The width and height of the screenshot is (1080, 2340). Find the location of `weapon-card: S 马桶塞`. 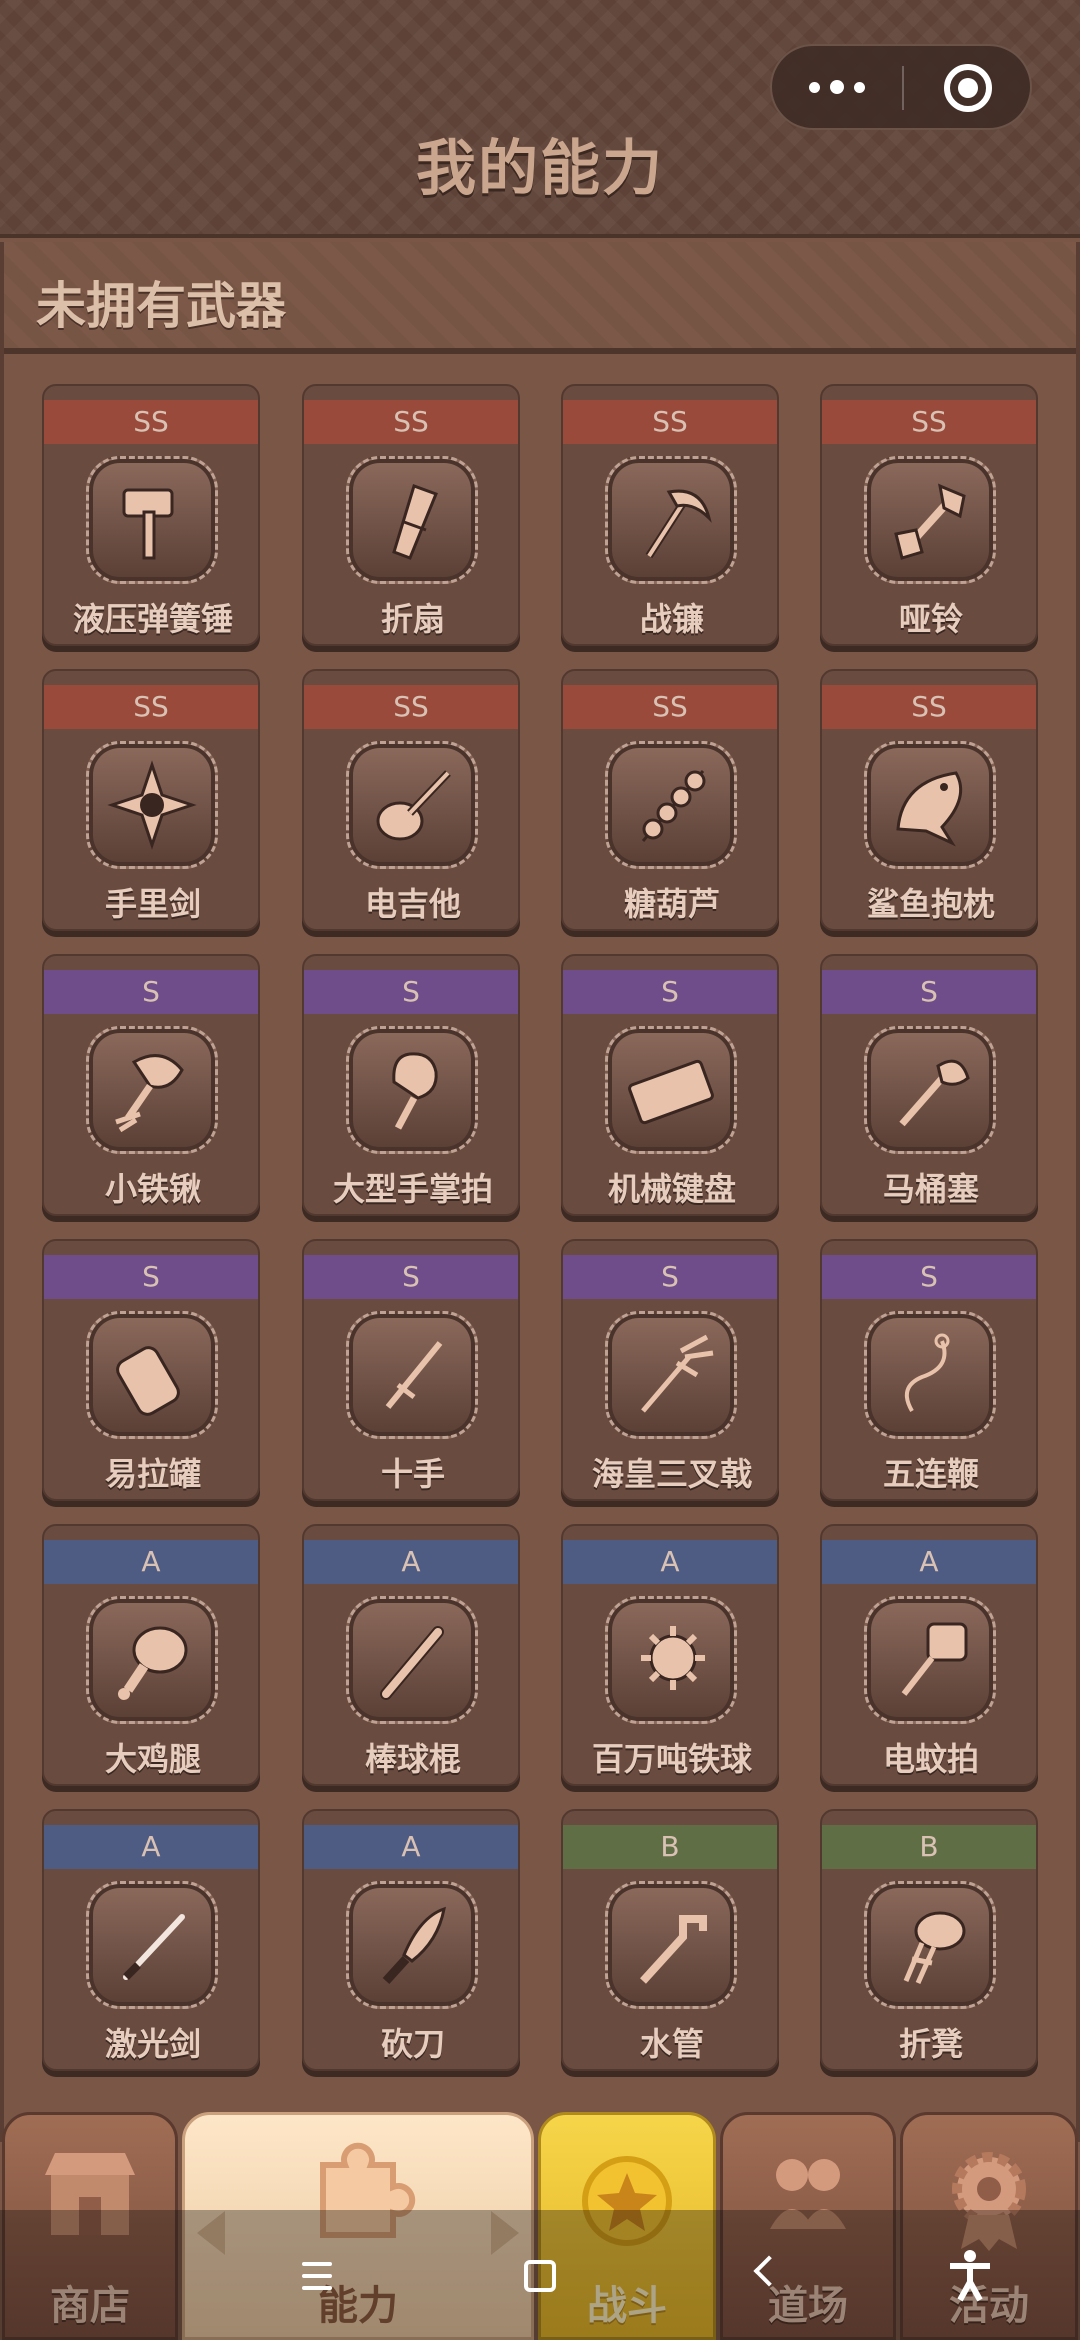

weapon-card: S 马桶塞 is located at coordinates (929, 1085).